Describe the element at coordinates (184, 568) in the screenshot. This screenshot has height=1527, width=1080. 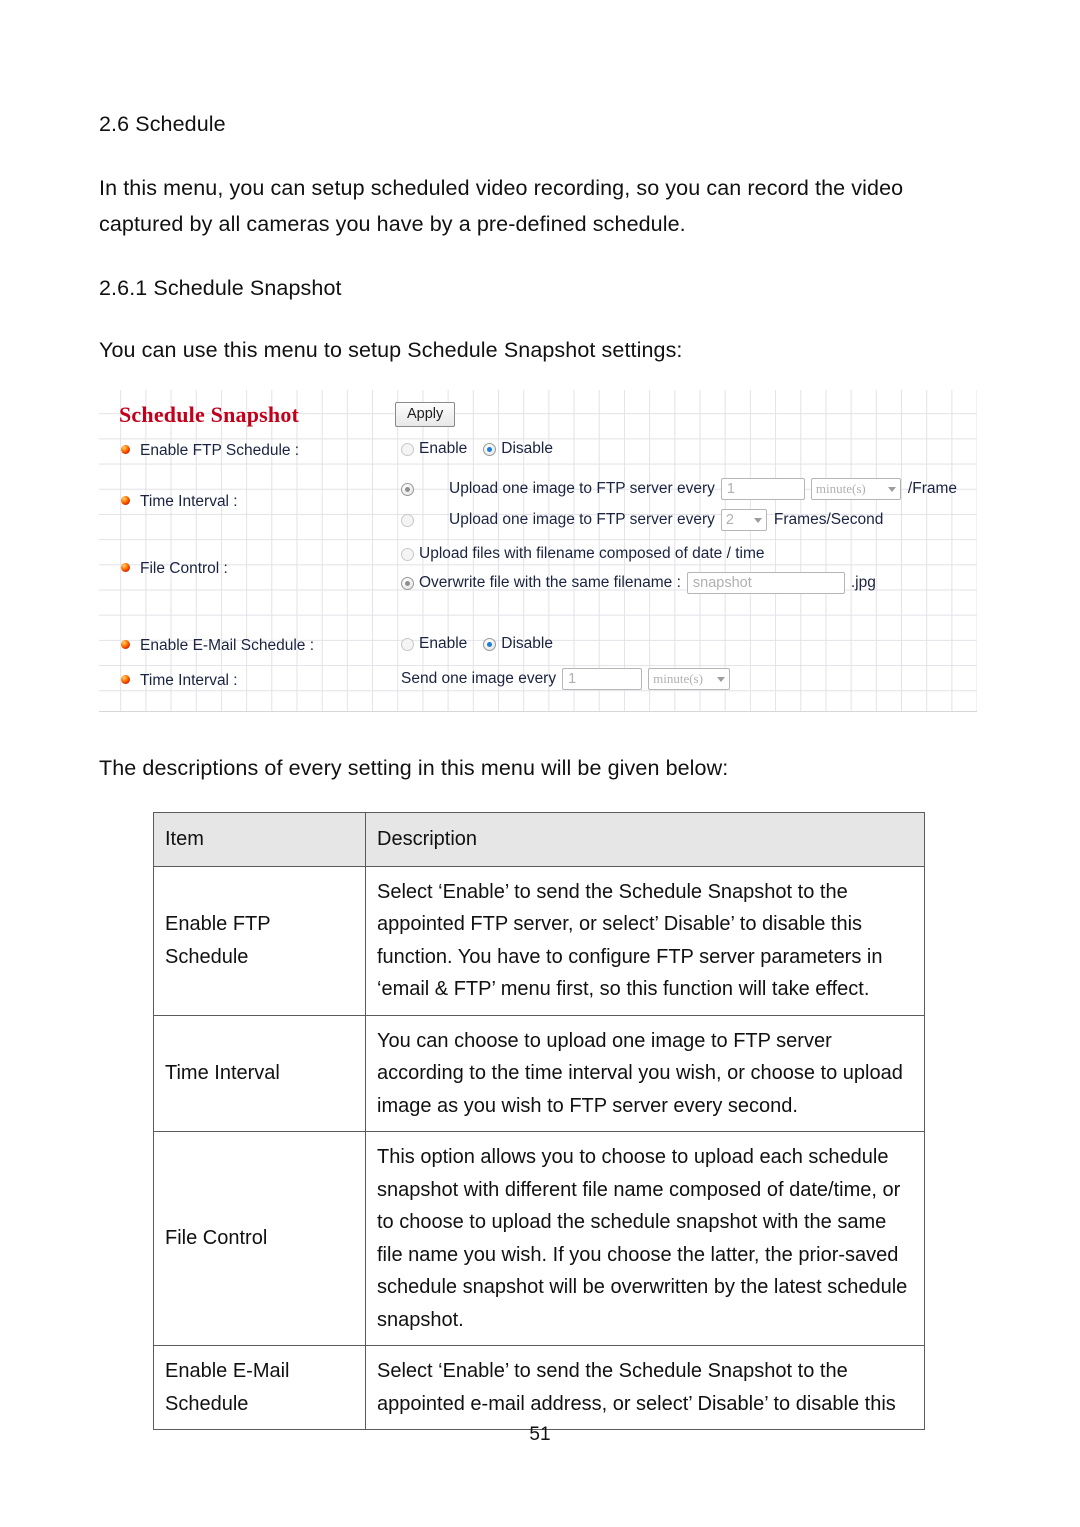
I see `label-text: File Control :` at that location.